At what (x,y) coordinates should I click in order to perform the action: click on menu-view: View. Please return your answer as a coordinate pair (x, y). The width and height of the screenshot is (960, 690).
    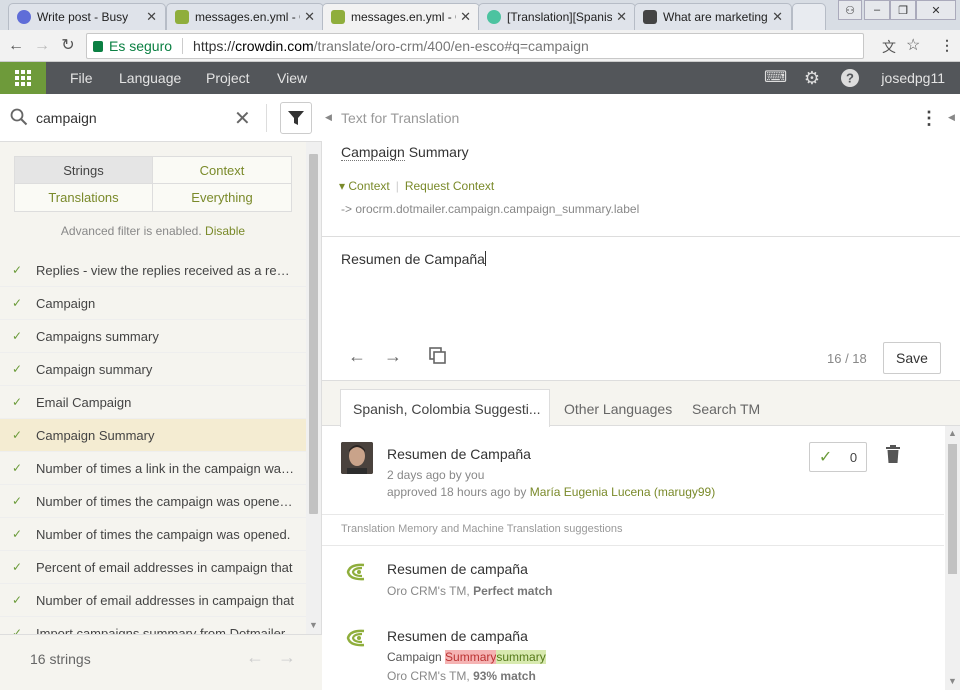
    Looking at the image, I should click on (292, 78).